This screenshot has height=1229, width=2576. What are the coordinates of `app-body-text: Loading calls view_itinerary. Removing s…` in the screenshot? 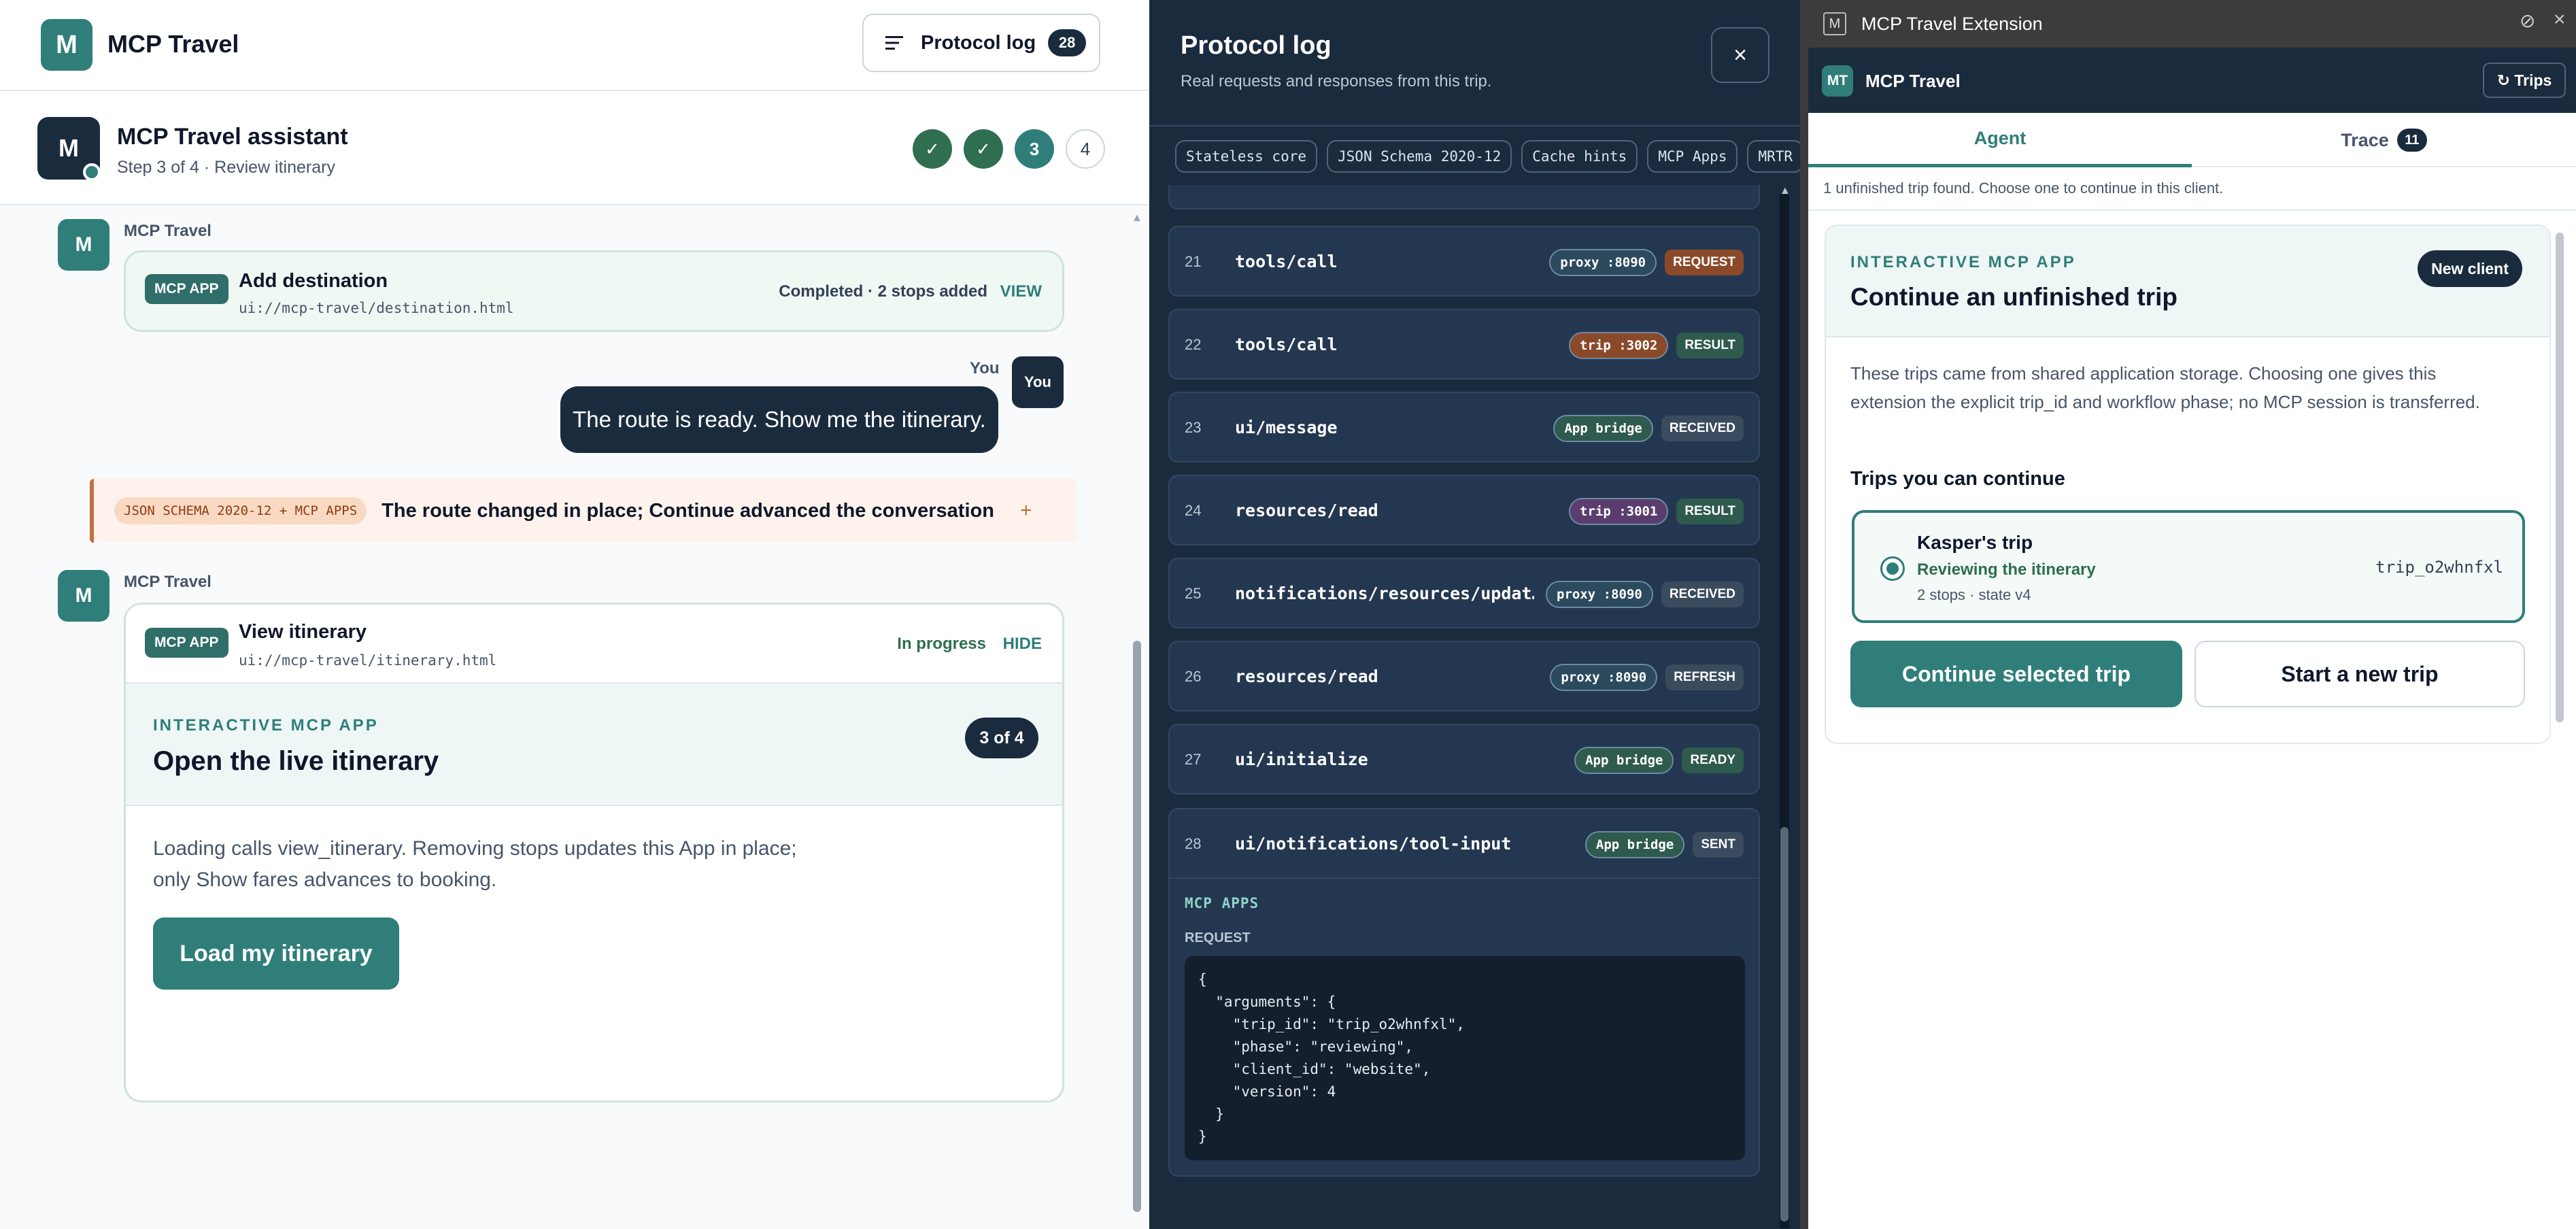 It's located at (475, 864).